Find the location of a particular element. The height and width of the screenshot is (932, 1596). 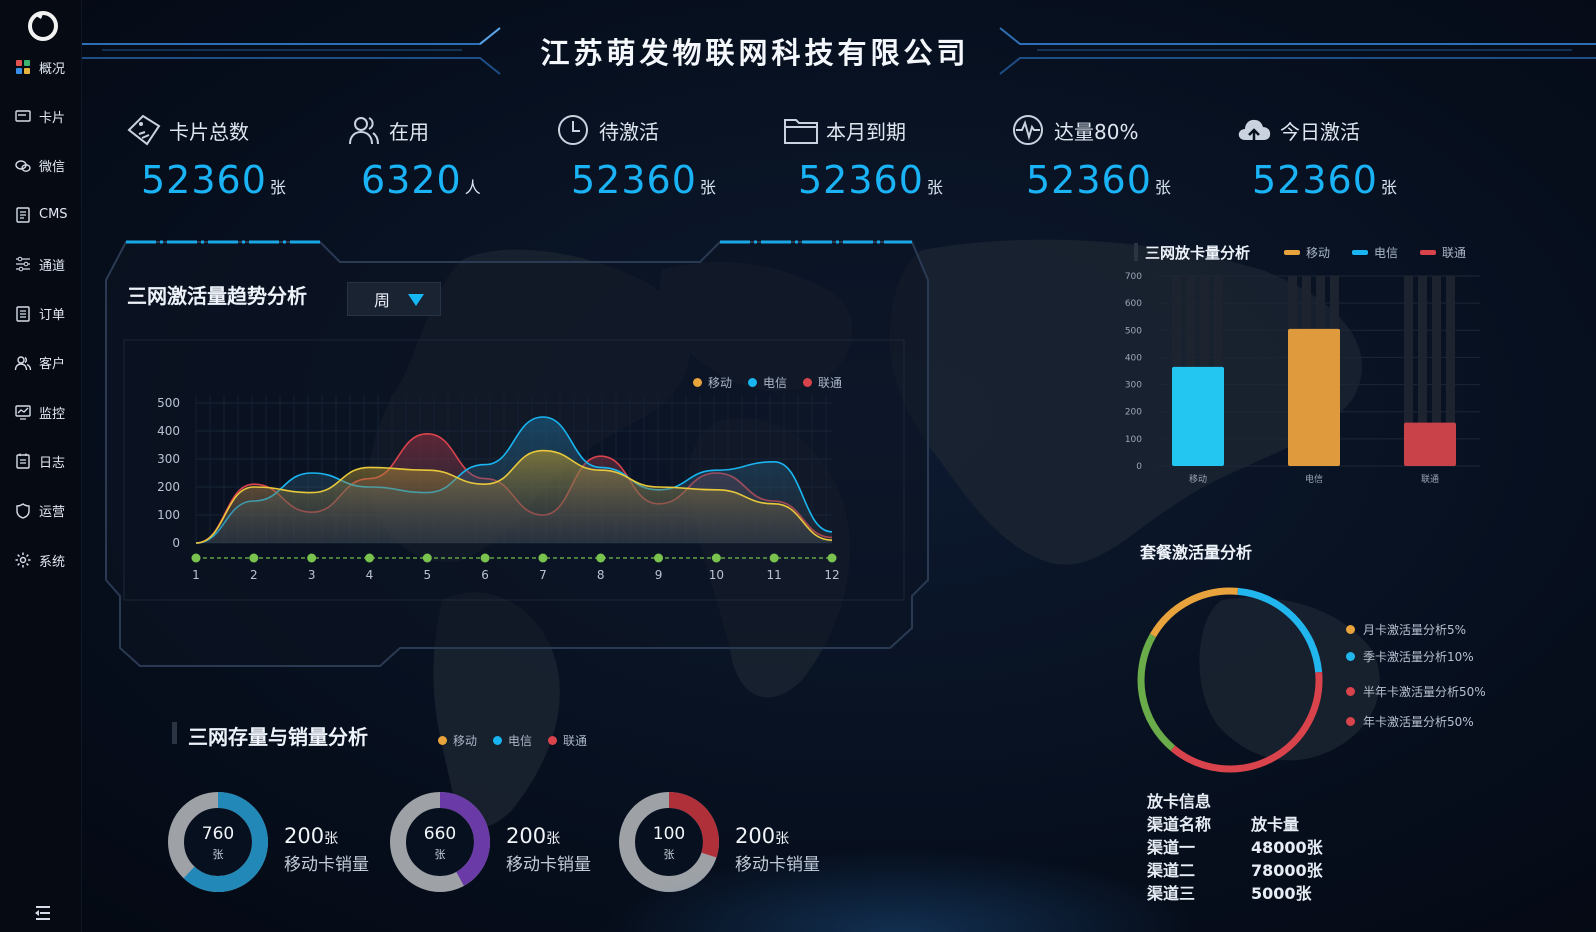

folder-icon is located at coordinates (801, 131).